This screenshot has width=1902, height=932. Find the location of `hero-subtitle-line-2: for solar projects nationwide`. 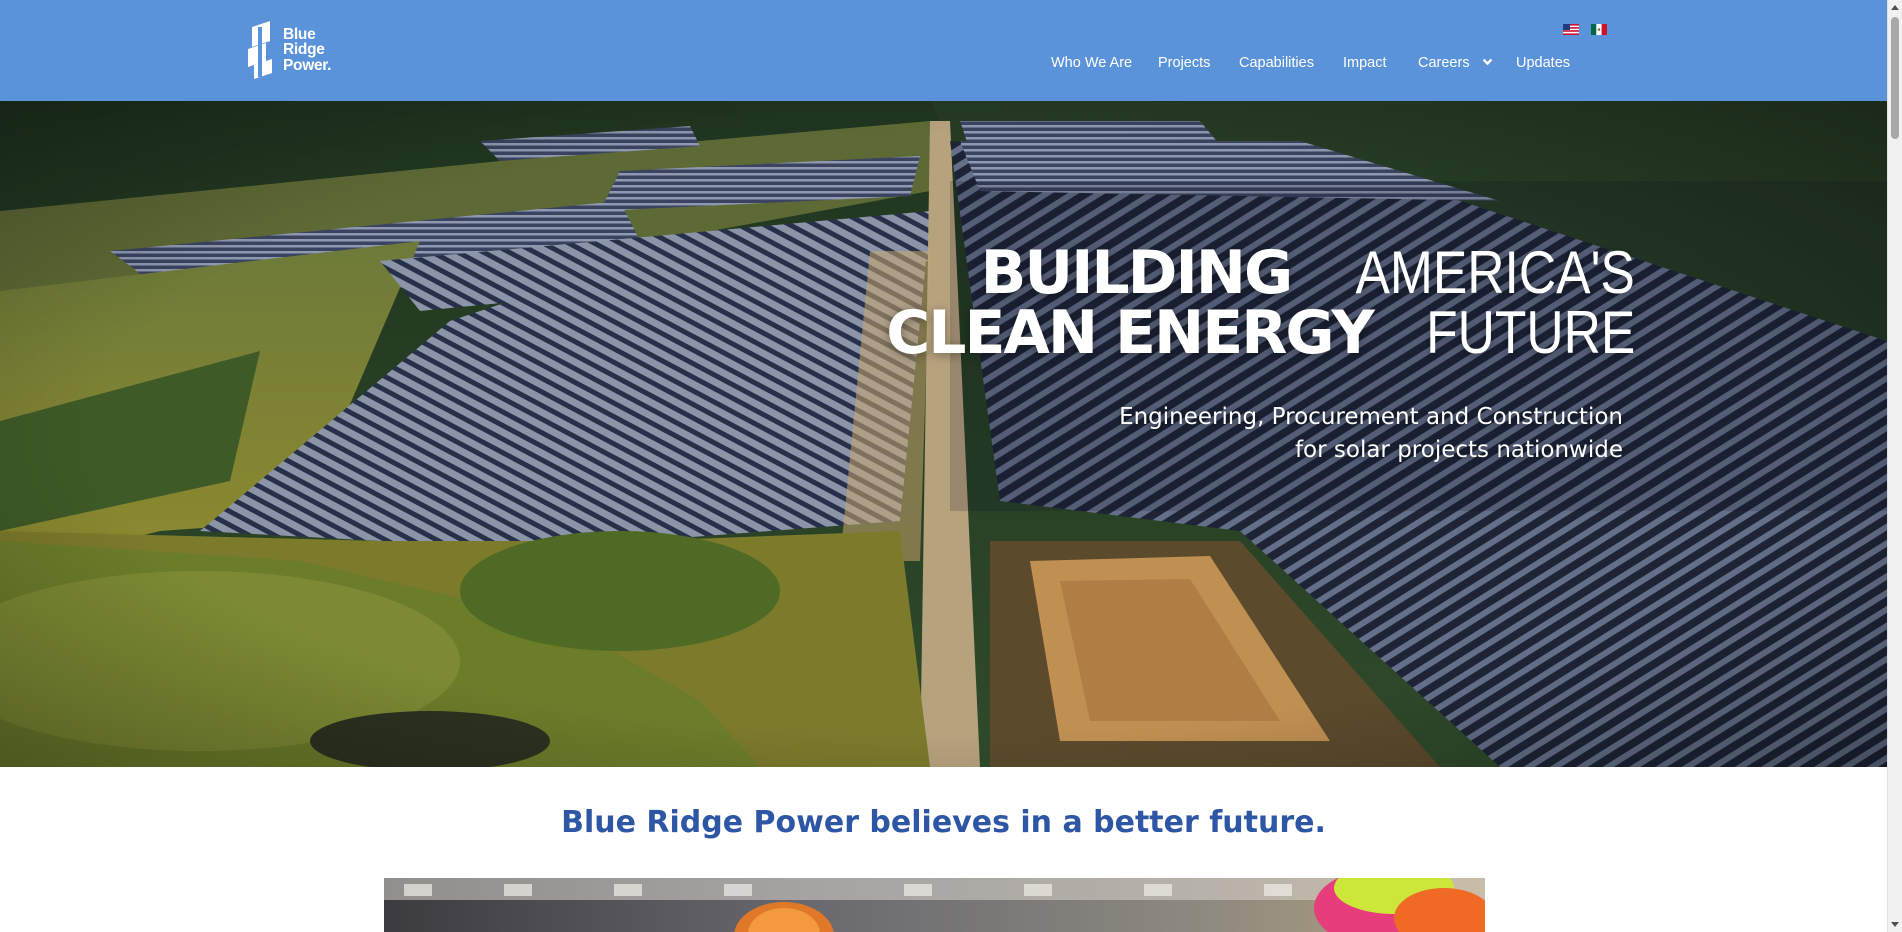

hero-subtitle-line-2: for solar projects nationwide is located at coordinates (1458, 450).